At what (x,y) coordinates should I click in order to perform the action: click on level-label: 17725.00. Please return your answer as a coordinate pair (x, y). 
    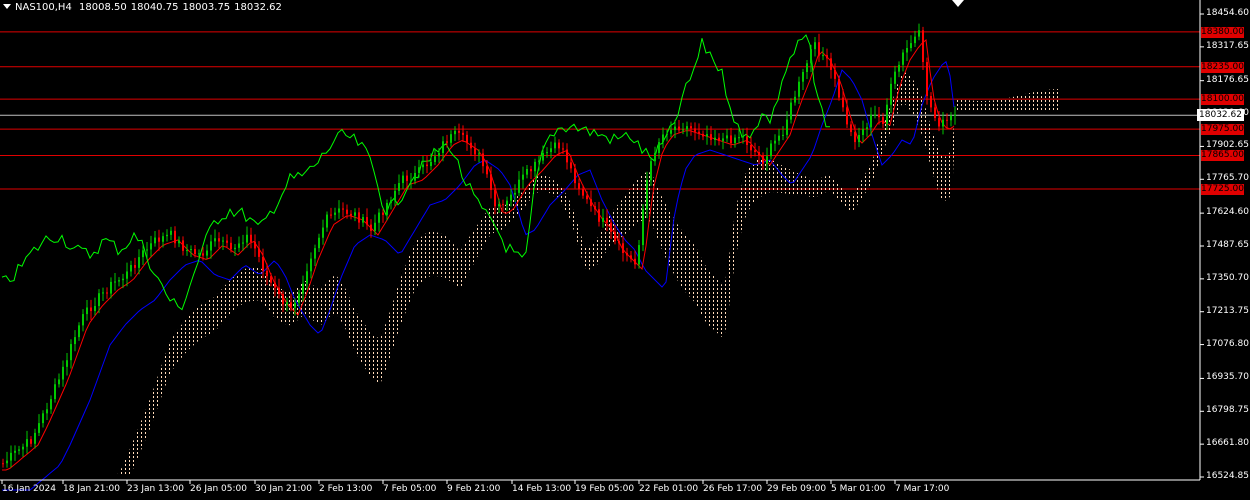
    Looking at the image, I should click on (1222, 190).